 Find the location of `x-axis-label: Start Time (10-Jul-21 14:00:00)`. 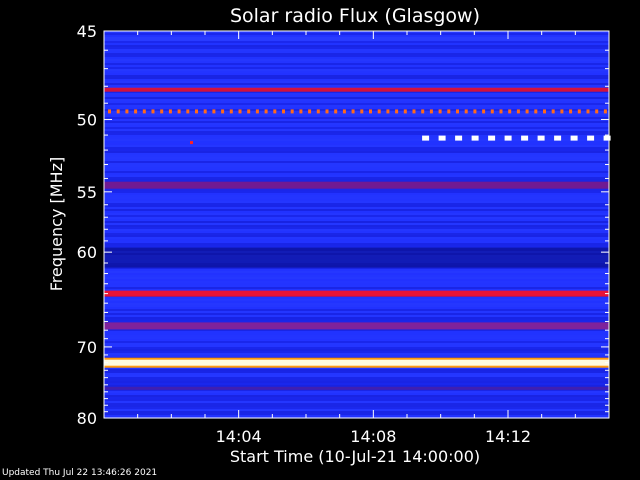

x-axis-label: Start Time (10-Jul-21 14:00:00) is located at coordinates (355, 456).